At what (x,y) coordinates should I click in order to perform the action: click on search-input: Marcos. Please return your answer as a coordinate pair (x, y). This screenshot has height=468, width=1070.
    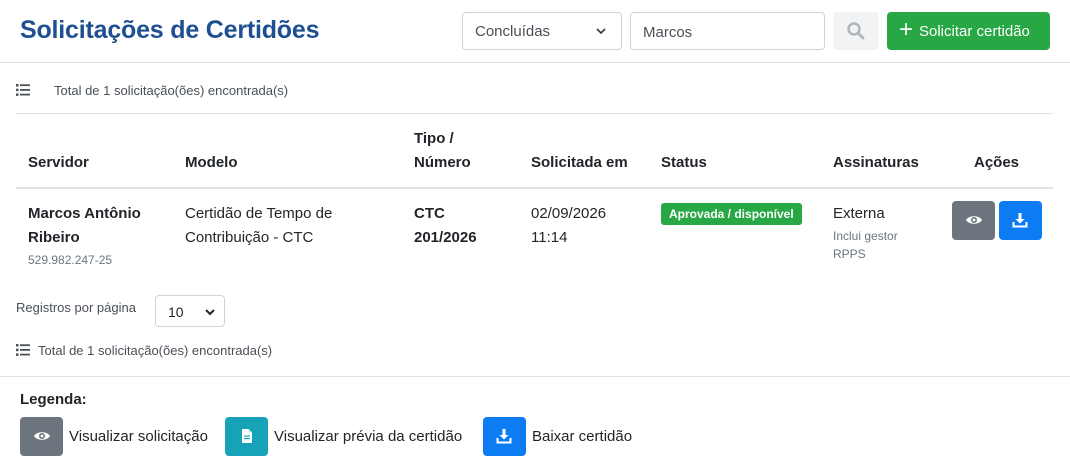
    Looking at the image, I should click on (727, 31).